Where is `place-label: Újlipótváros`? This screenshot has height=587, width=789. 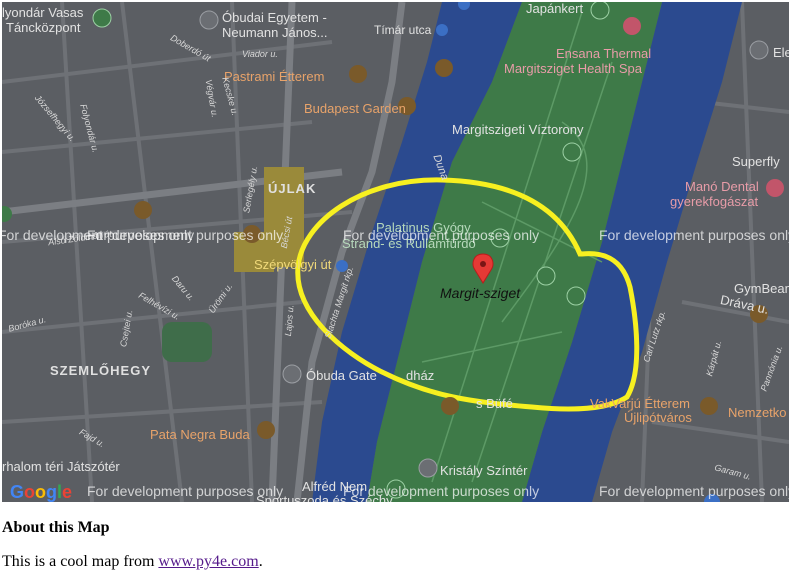 place-label: Újlipótváros is located at coordinates (658, 417).